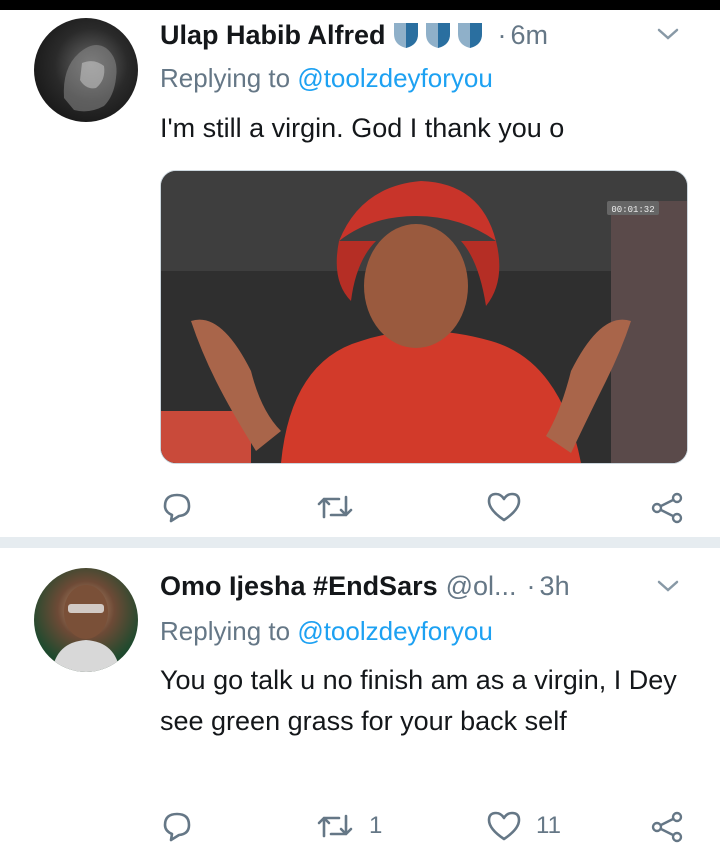 This screenshot has height=857, width=720. I want to click on retweet-button: 1, so click(348, 826).